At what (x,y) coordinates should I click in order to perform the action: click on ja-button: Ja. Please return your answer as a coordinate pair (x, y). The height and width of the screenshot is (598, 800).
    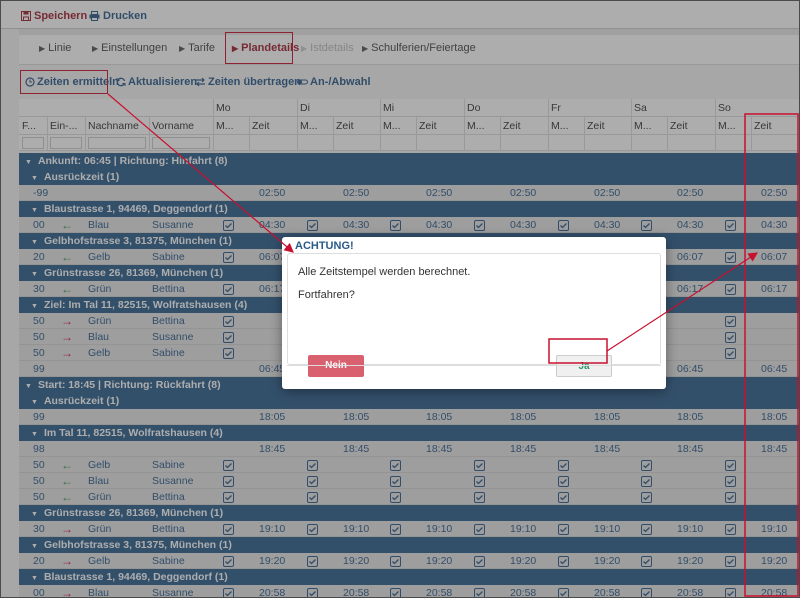
    Looking at the image, I should click on (584, 366).